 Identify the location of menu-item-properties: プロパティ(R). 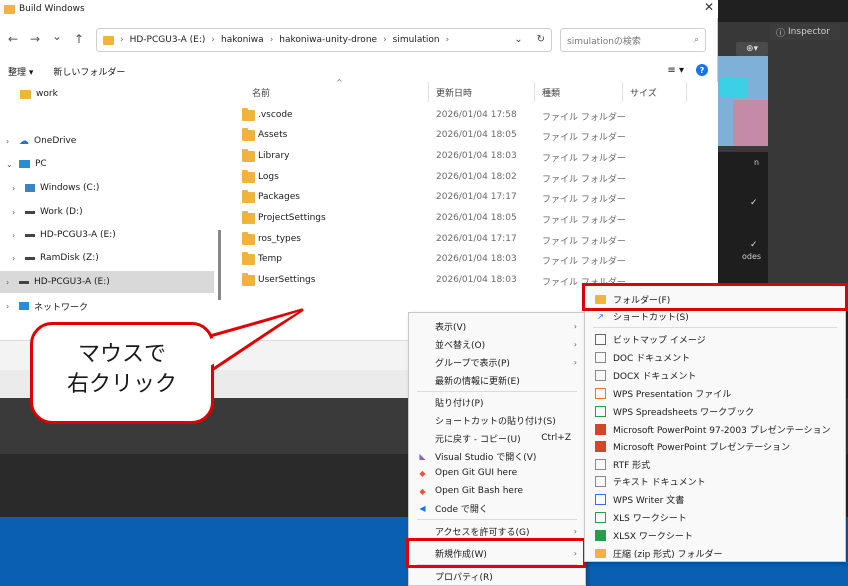
(497, 576).